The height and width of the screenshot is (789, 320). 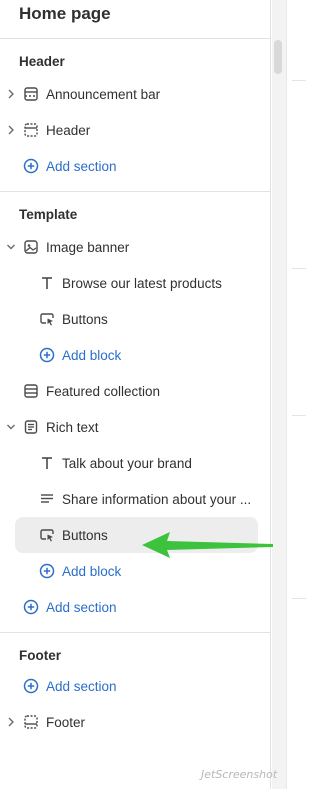 What do you see at coordinates (31, 427) in the screenshot?
I see `document-text-icon` at bounding box center [31, 427].